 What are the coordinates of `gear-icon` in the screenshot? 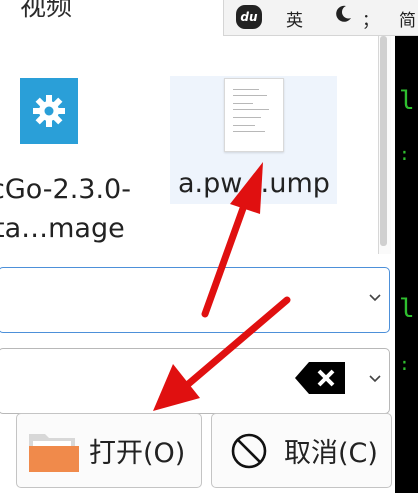 It's located at (49, 111).